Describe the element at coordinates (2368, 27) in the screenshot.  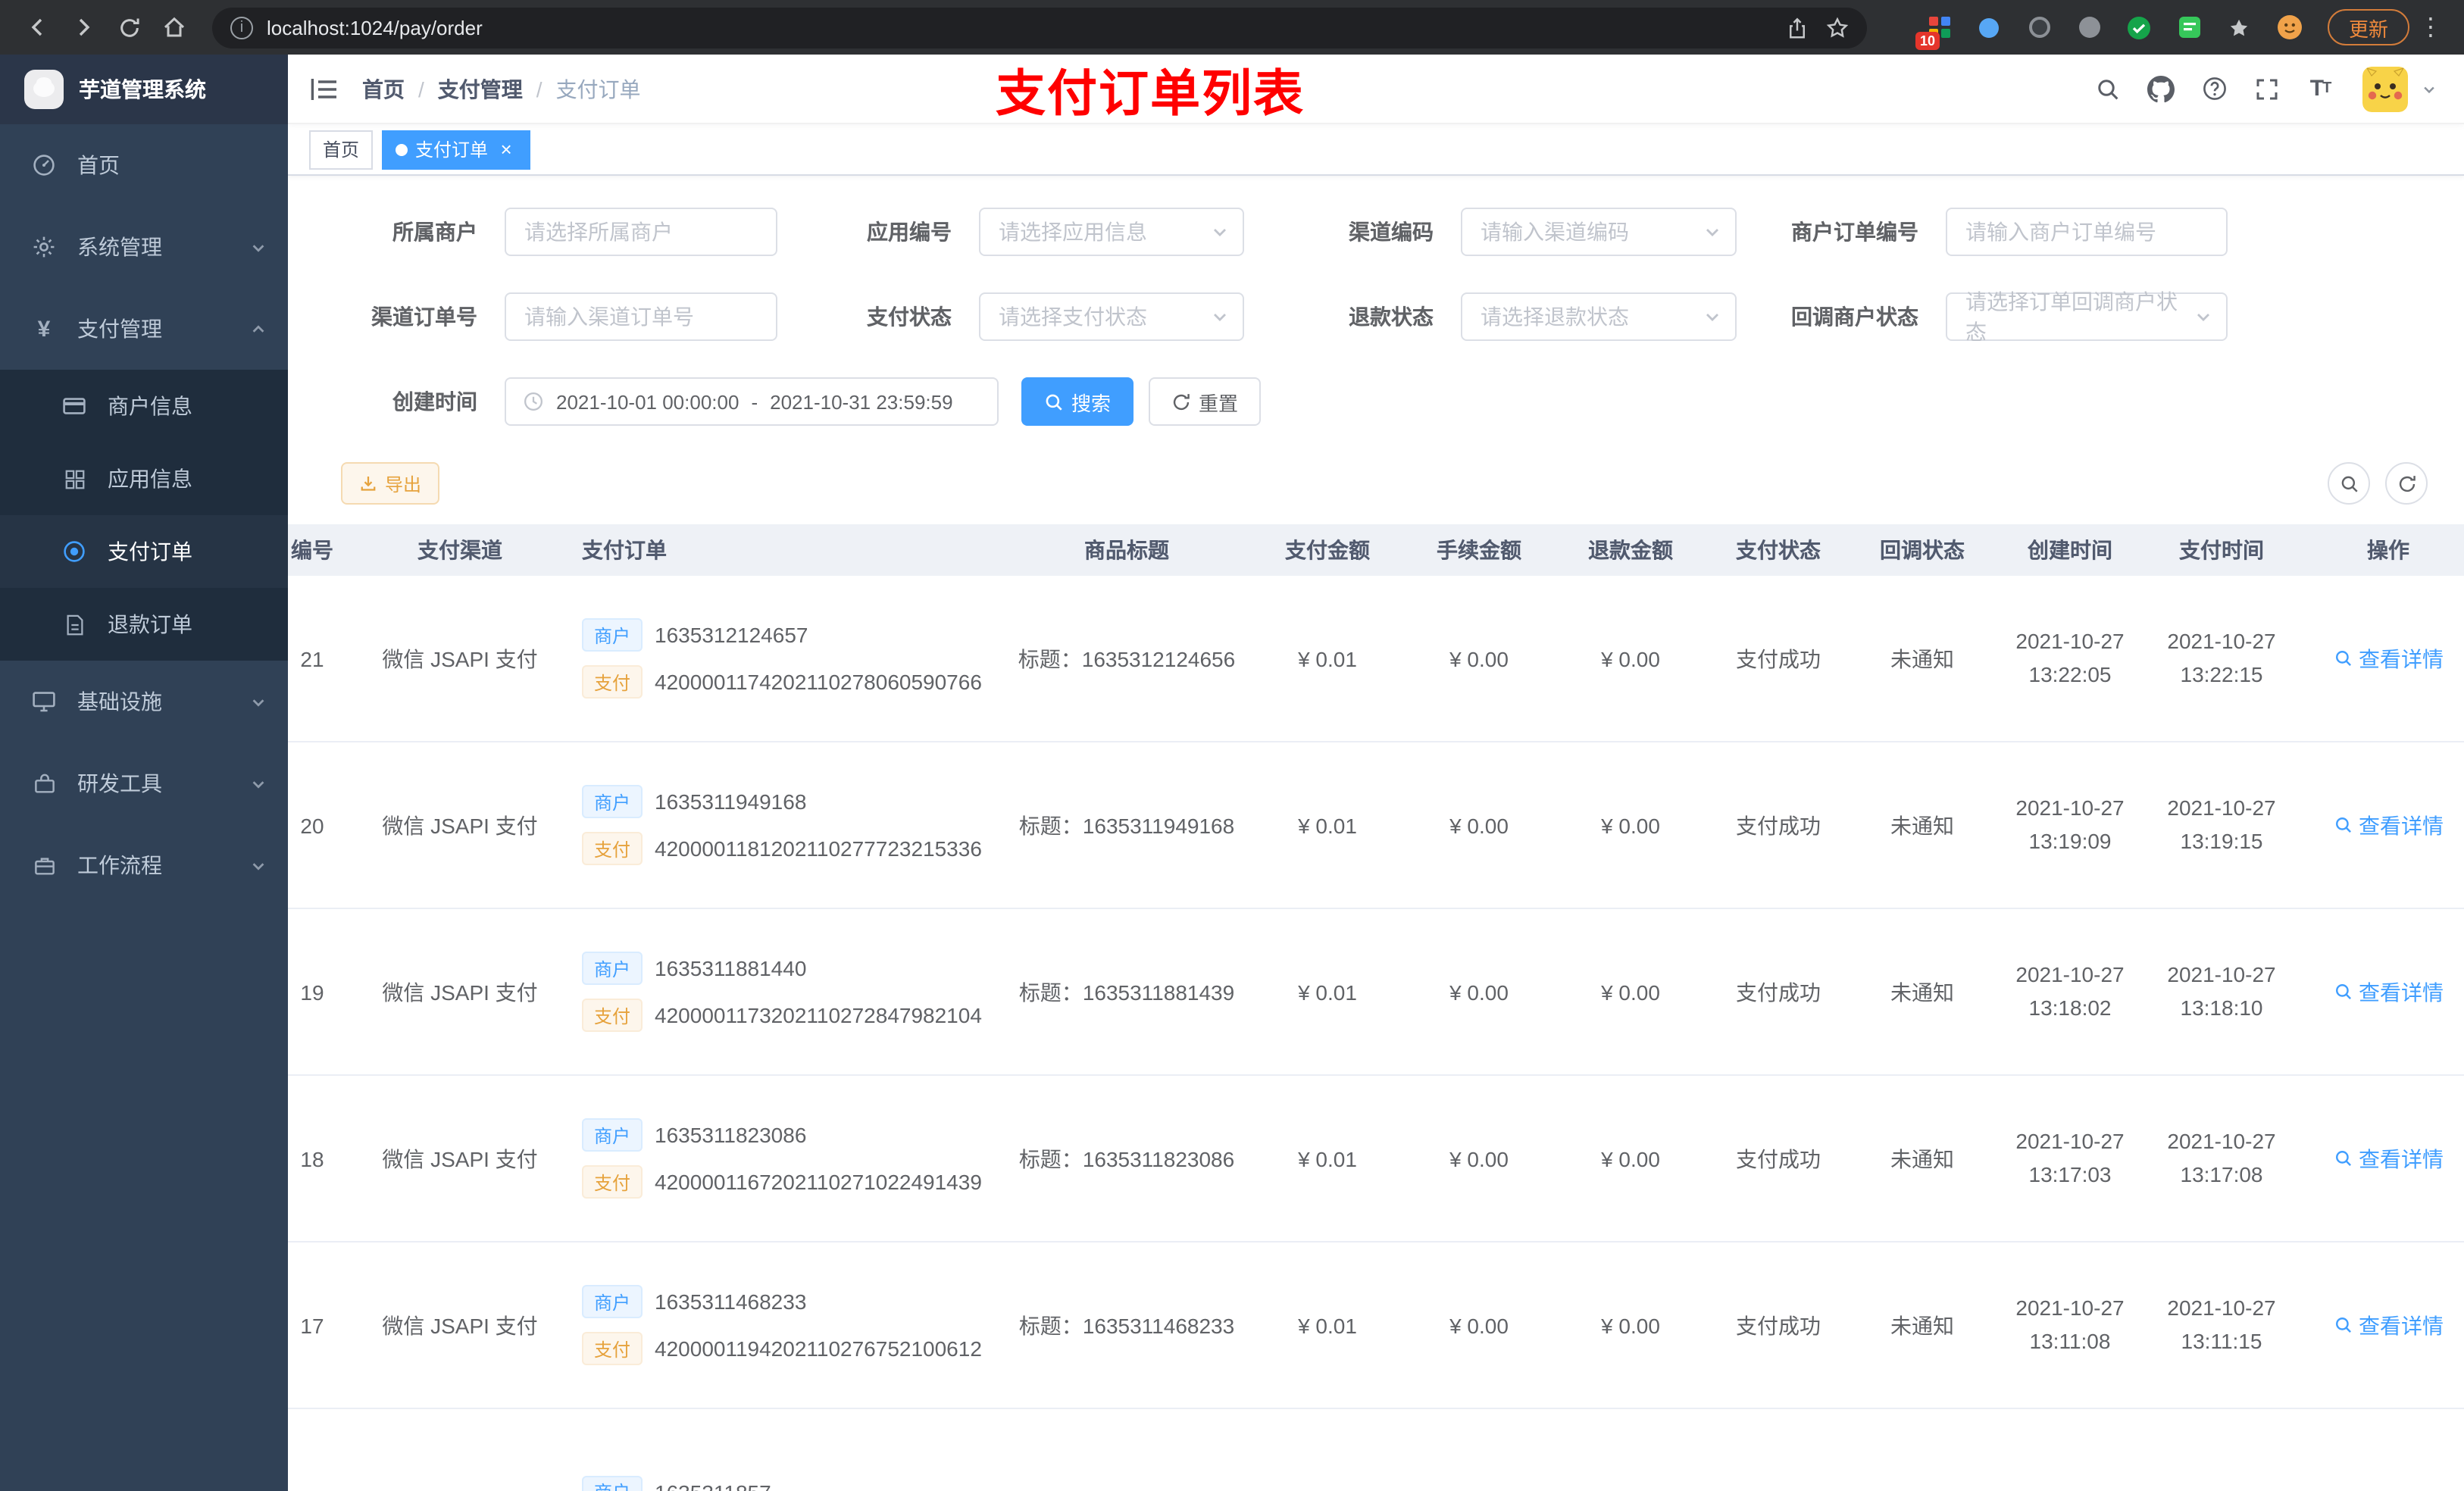
I see `browser-update-button: 更新` at that location.